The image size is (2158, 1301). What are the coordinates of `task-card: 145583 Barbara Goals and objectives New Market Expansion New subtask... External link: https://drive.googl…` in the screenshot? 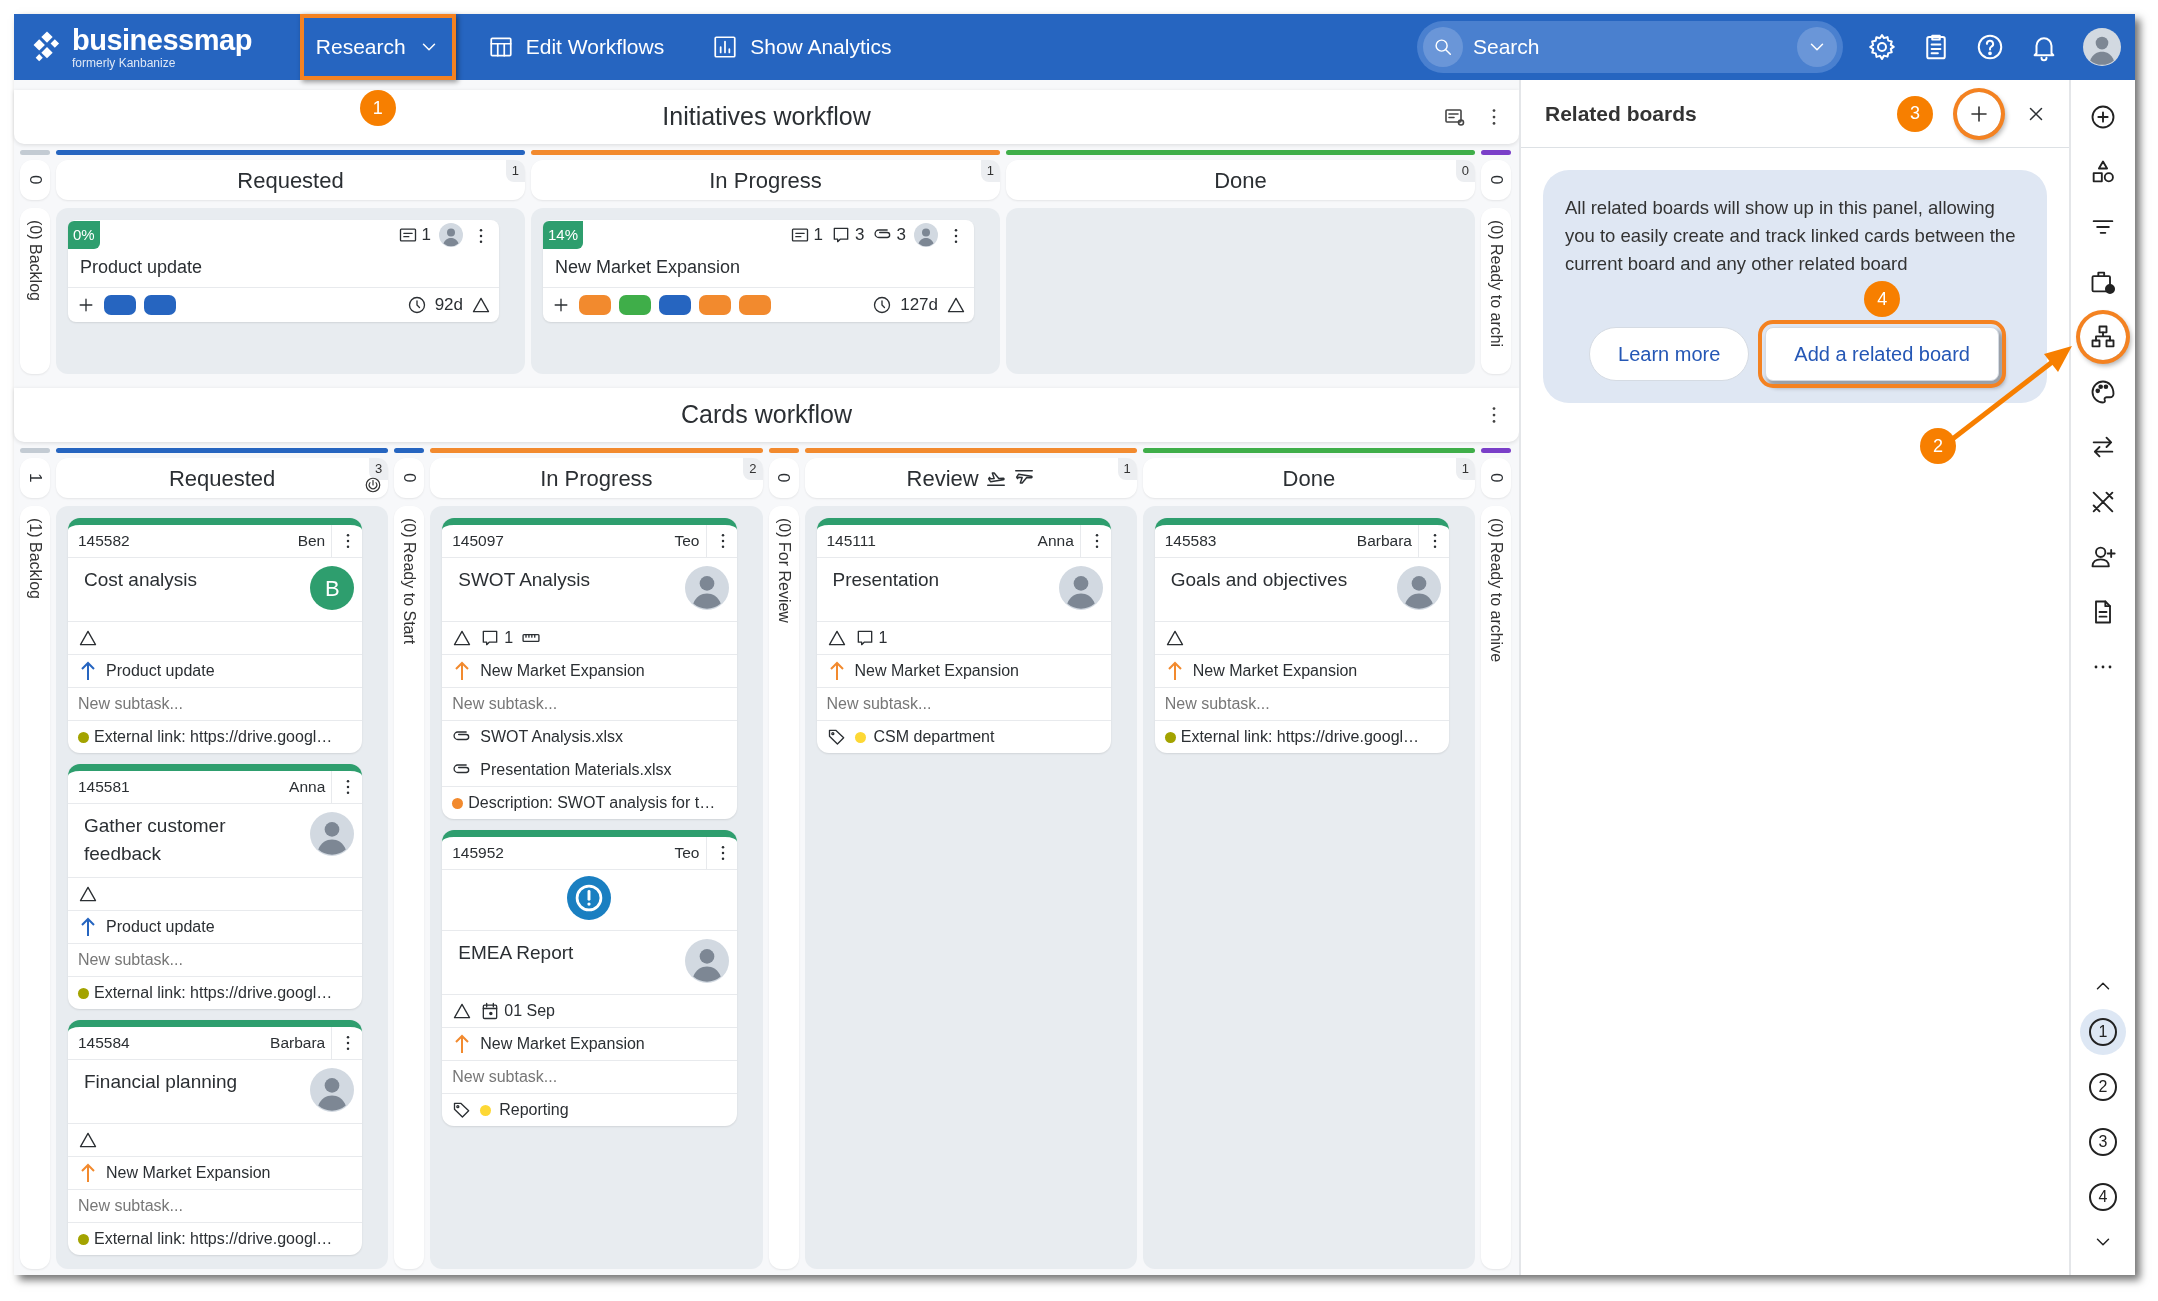 It's located at (1301, 635).